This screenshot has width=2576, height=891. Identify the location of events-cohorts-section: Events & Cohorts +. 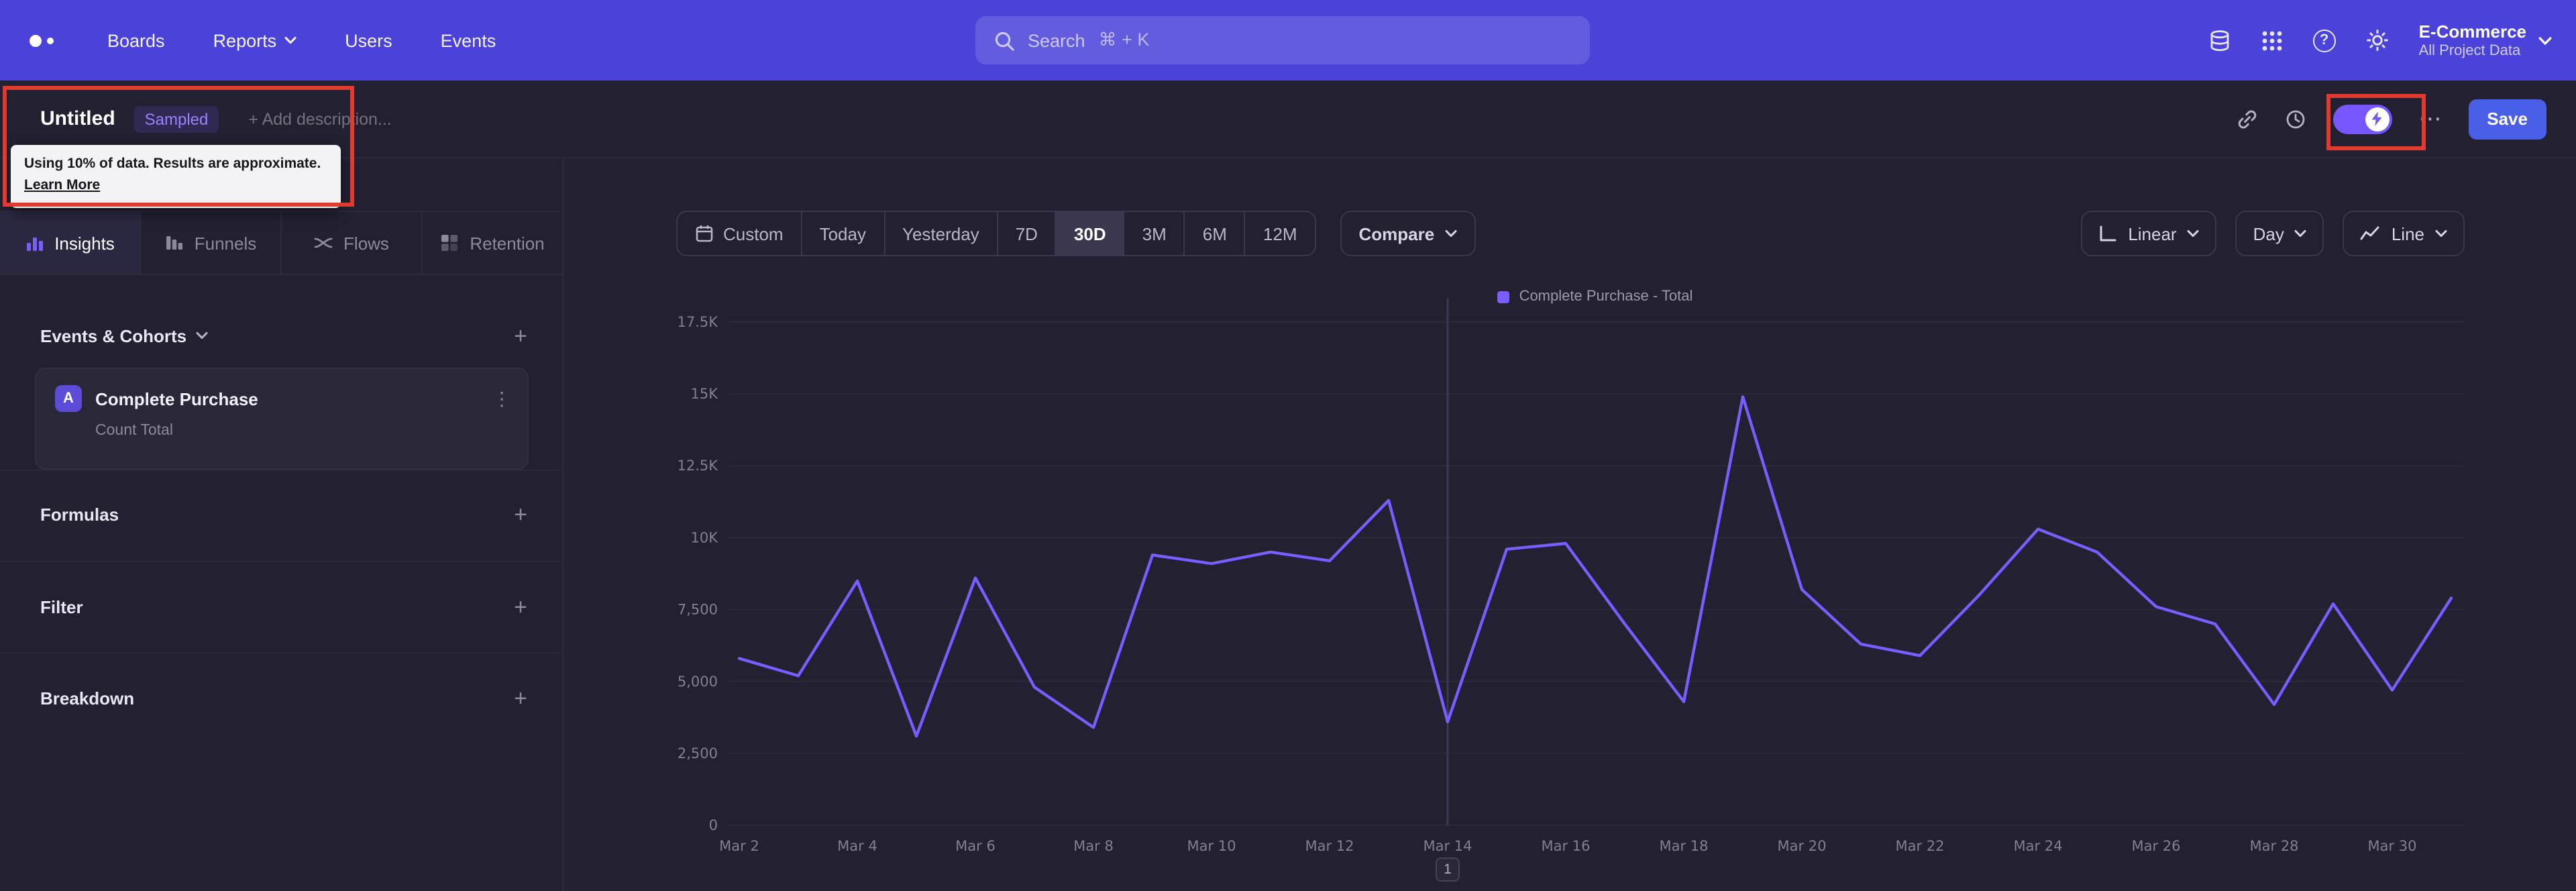
(283, 336).